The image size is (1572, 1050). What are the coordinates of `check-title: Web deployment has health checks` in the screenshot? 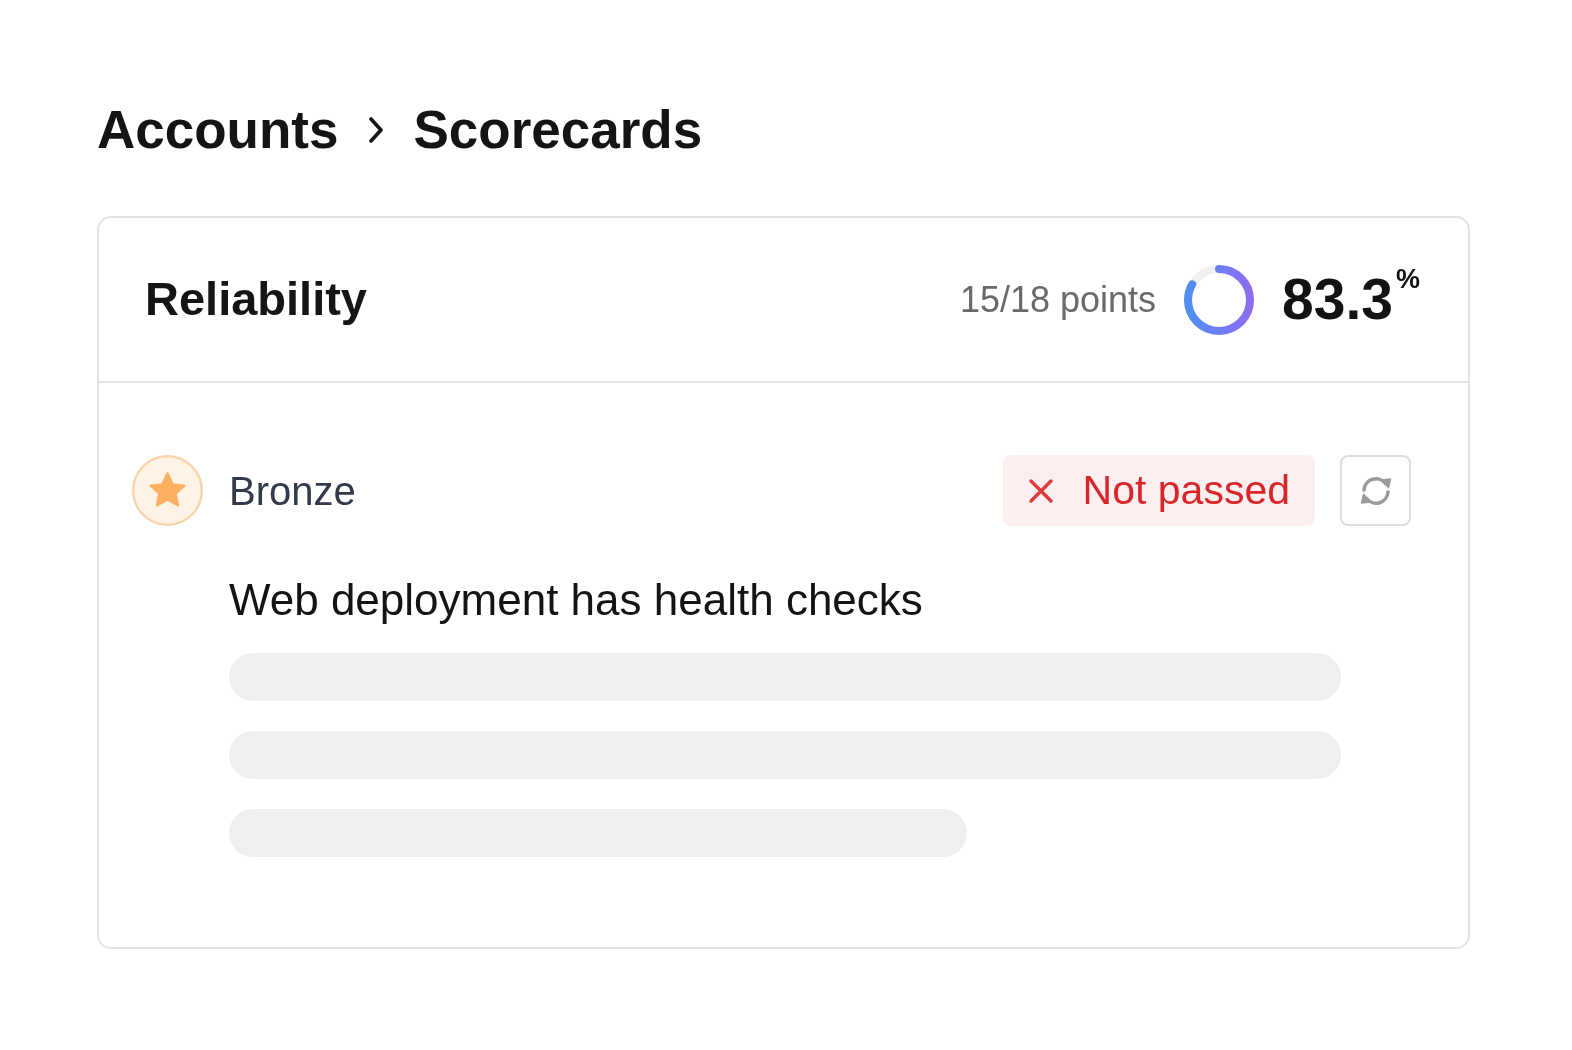 It's located at (576, 600).